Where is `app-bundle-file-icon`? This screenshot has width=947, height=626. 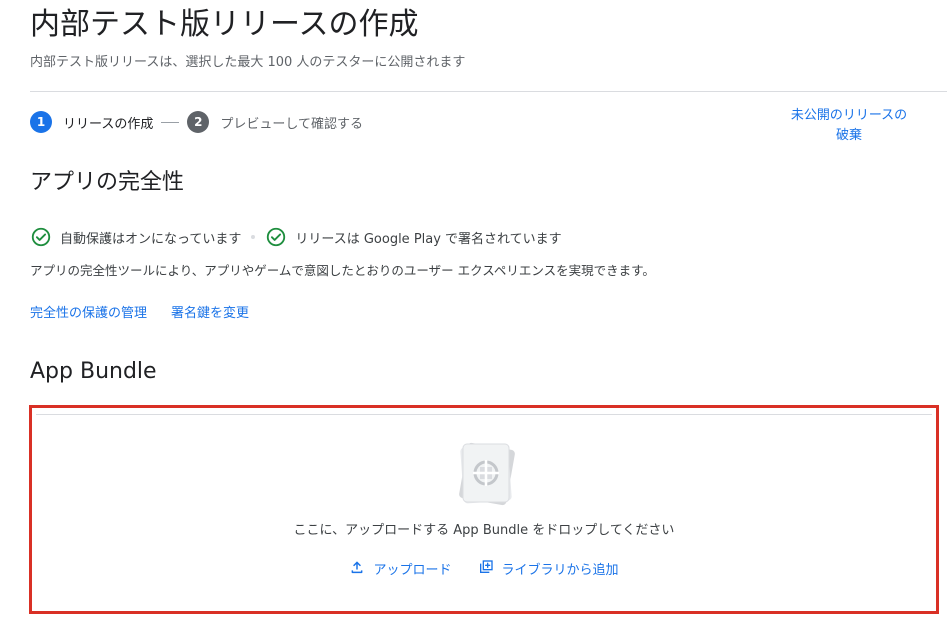 app-bundle-file-icon is located at coordinates (486, 474).